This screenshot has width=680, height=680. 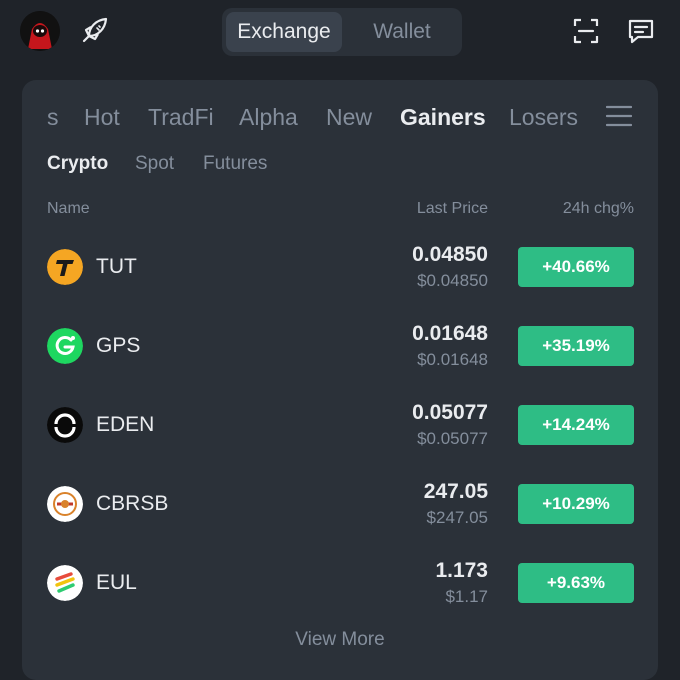 What do you see at coordinates (450, 254) in the screenshot?
I see `last-price: 0.04850` at bounding box center [450, 254].